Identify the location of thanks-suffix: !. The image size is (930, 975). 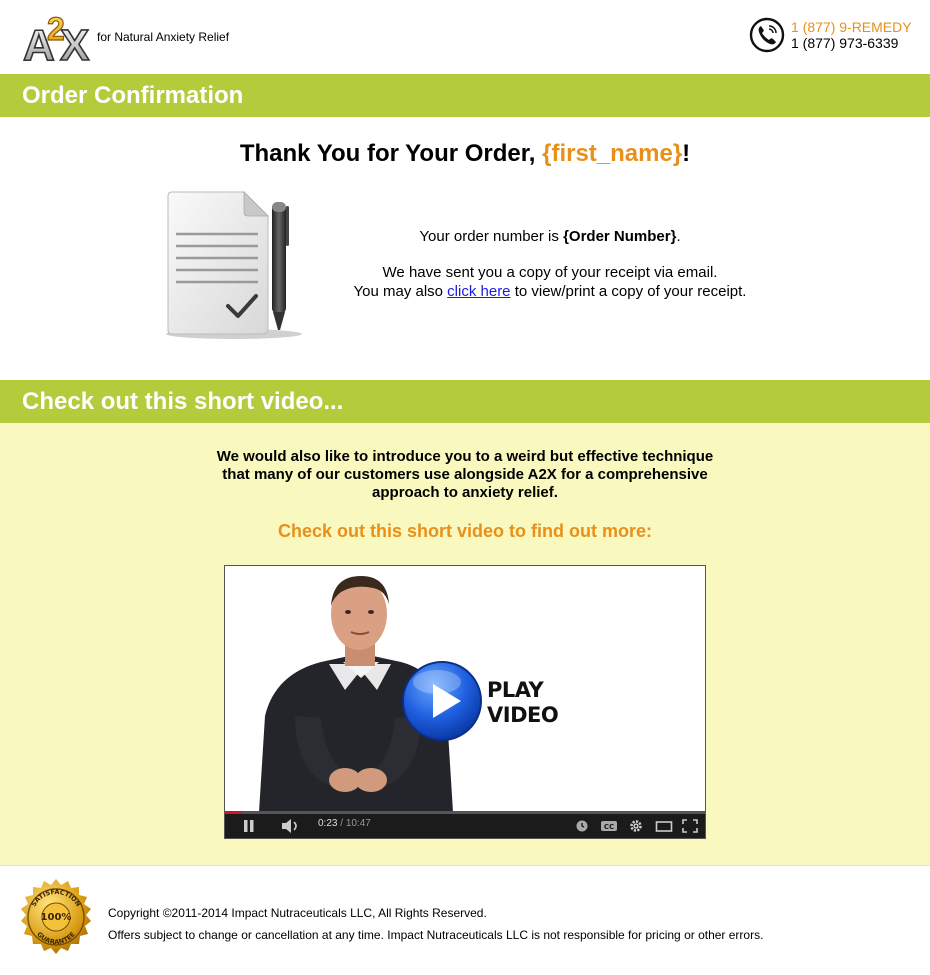
(686, 153).